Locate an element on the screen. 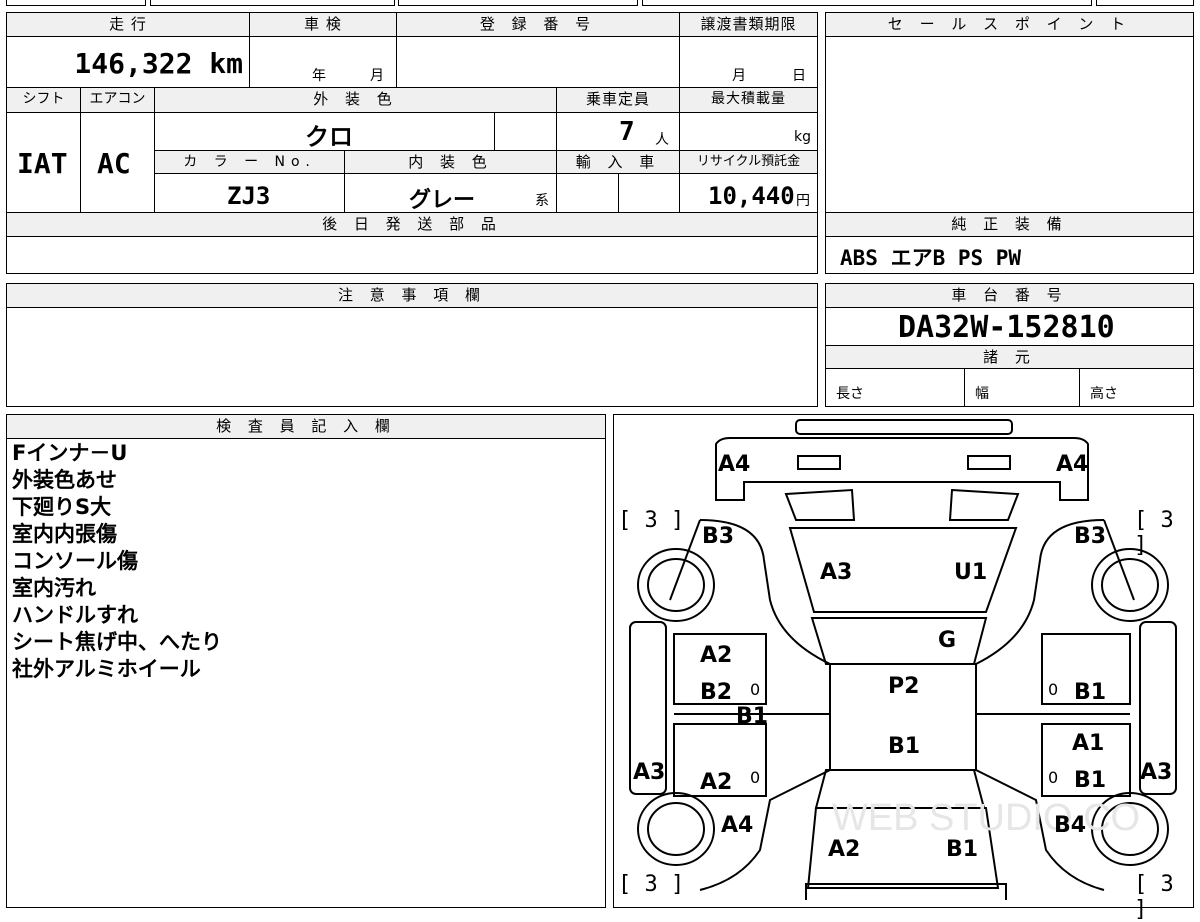  mark-b3-left: B3 is located at coordinates (718, 536).